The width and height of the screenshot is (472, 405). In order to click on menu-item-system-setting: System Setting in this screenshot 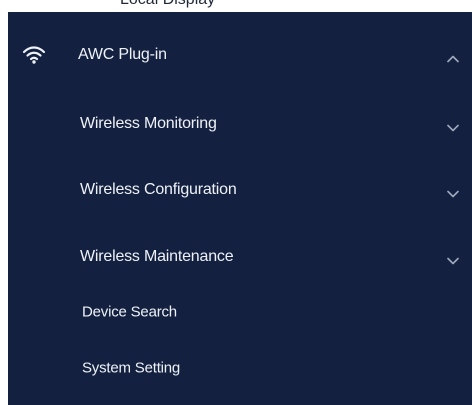, I will do `click(240, 368)`.